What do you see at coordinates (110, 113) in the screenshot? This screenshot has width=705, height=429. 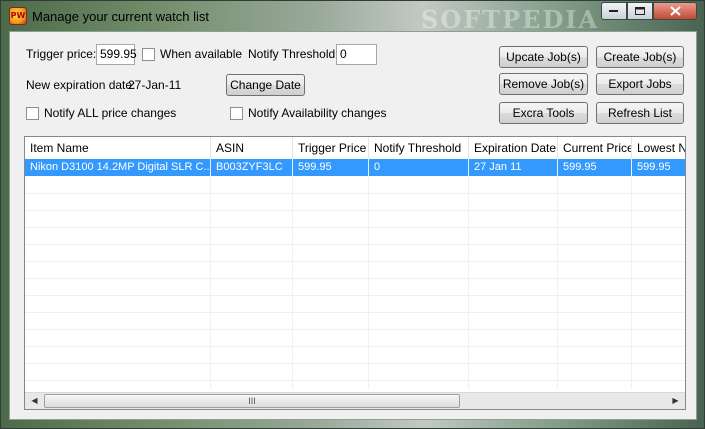 I see `notify-all-label: Notify ALL price changes` at bounding box center [110, 113].